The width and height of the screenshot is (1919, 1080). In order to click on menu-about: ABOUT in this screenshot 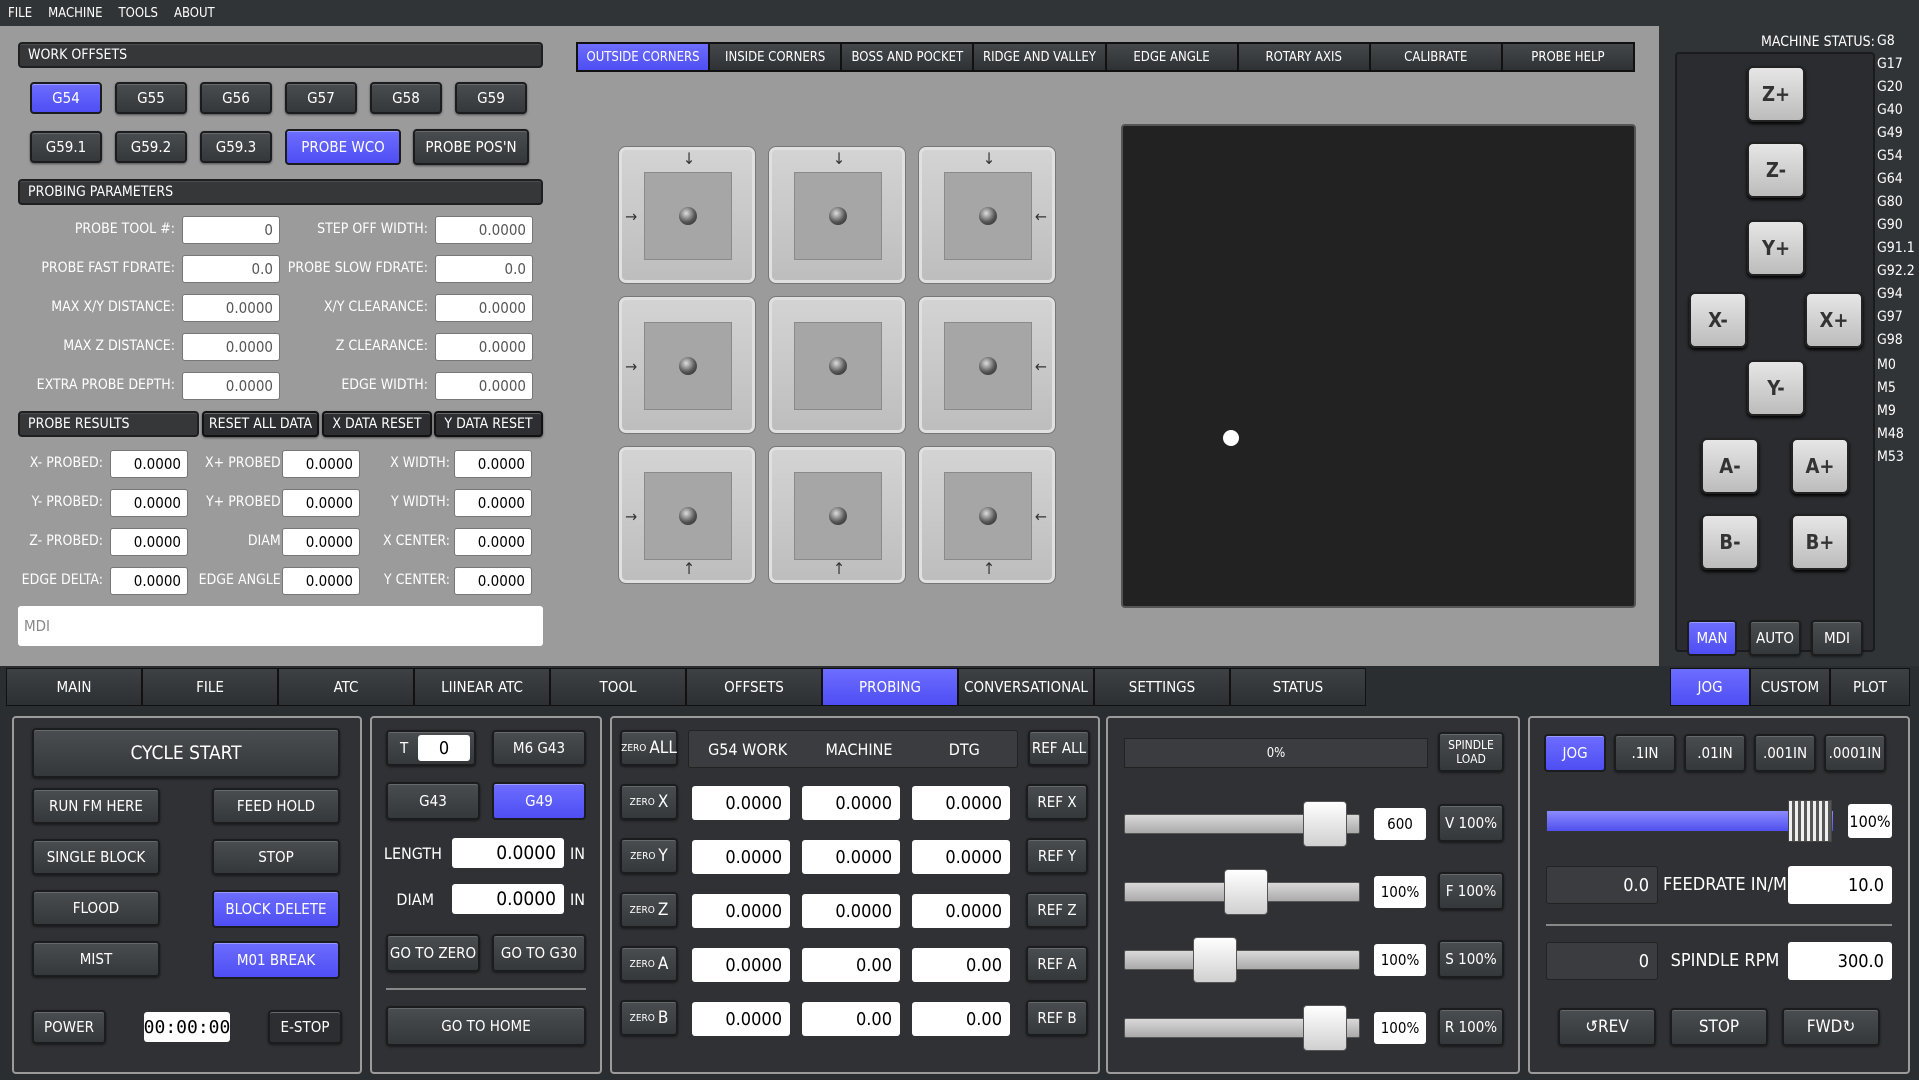, I will do `click(194, 13)`.